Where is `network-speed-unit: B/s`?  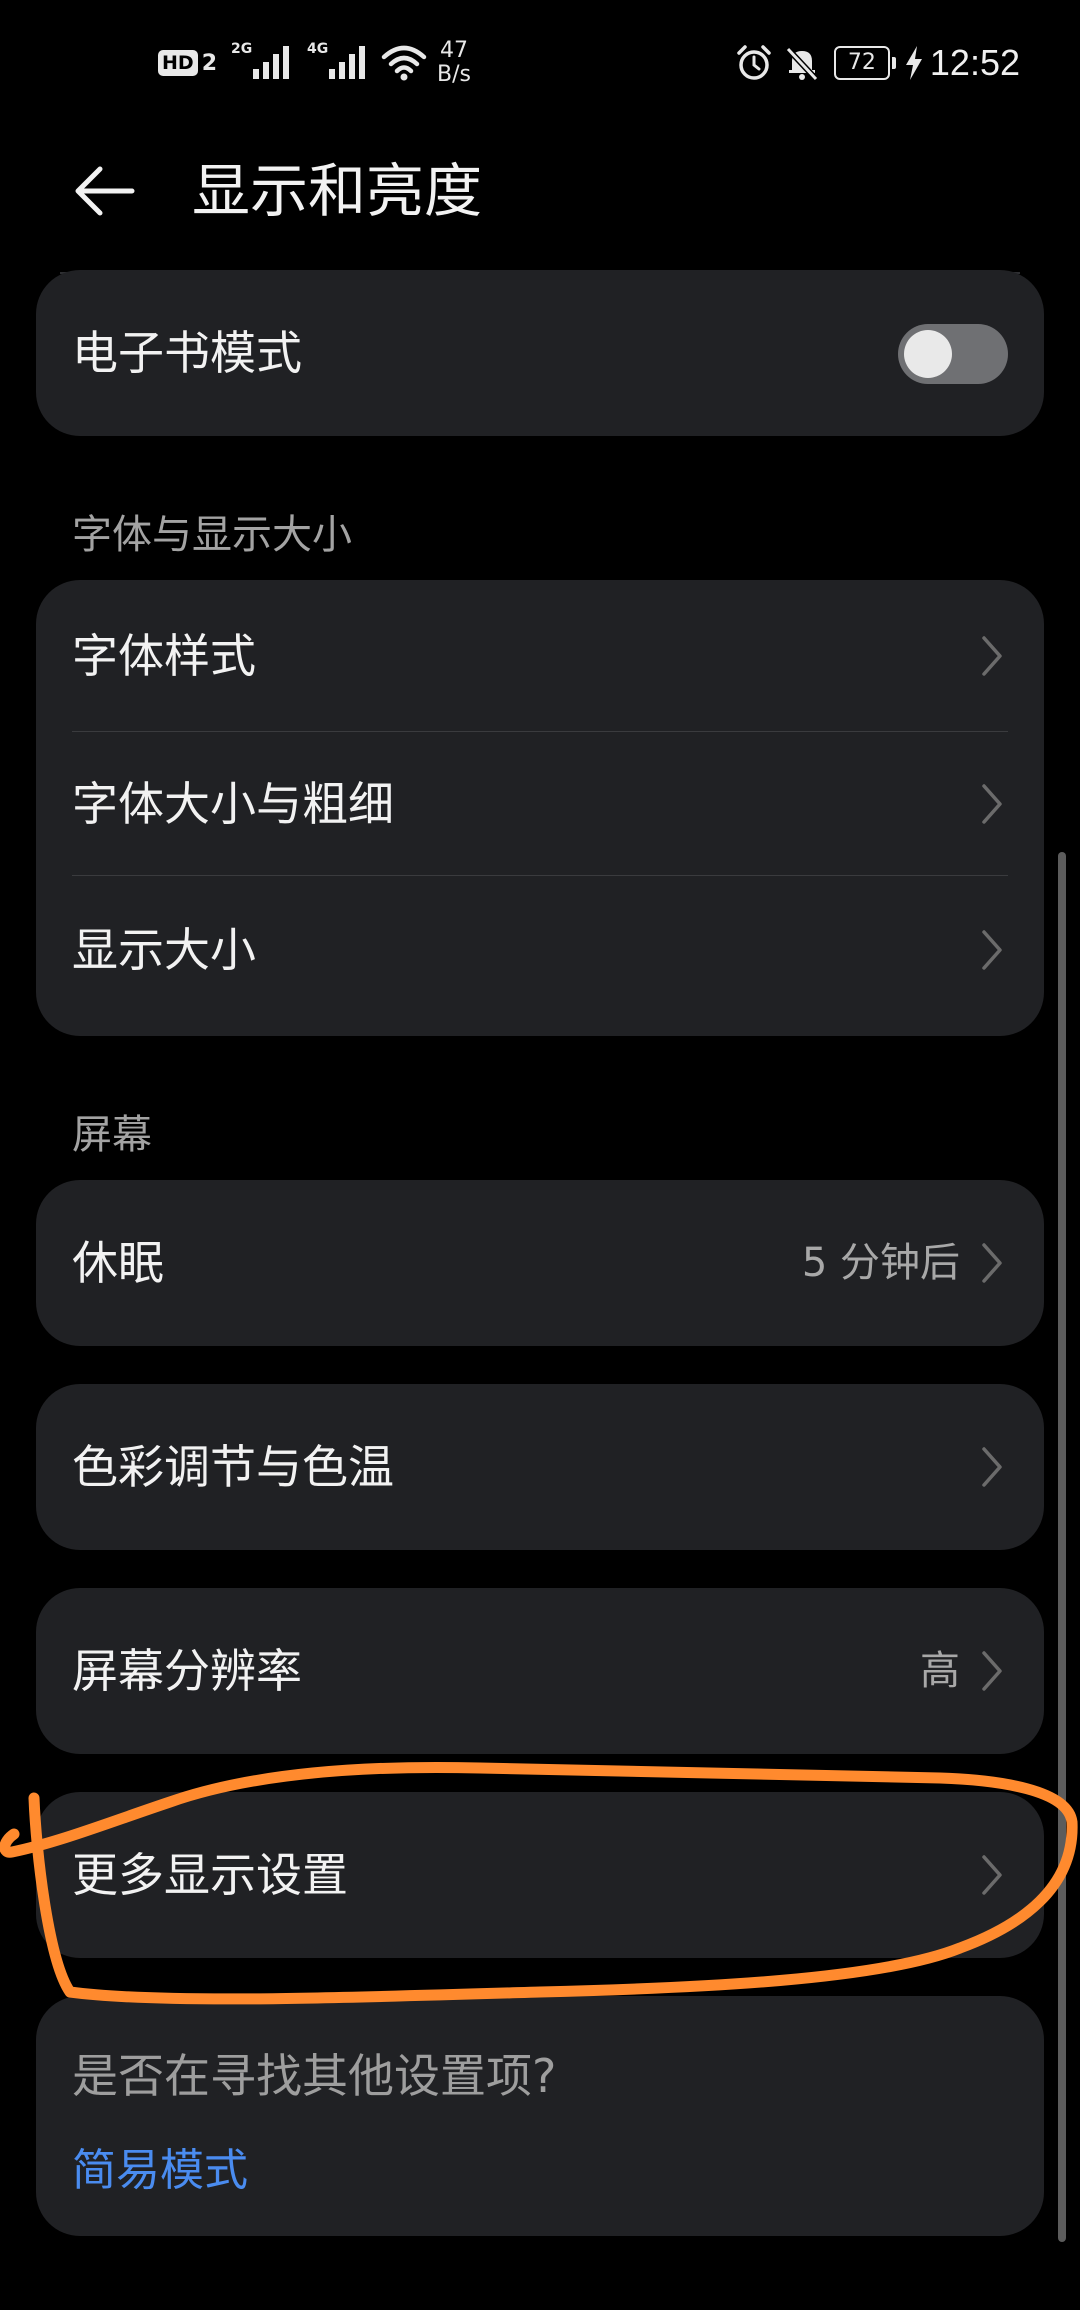
network-speed-unit: B/s is located at coordinates (454, 74).